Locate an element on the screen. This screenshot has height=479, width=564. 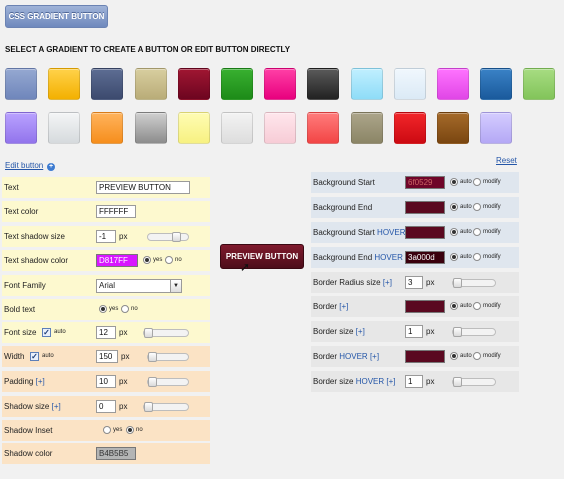
border-hover-auto-radio is located at coordinates (454, 356).